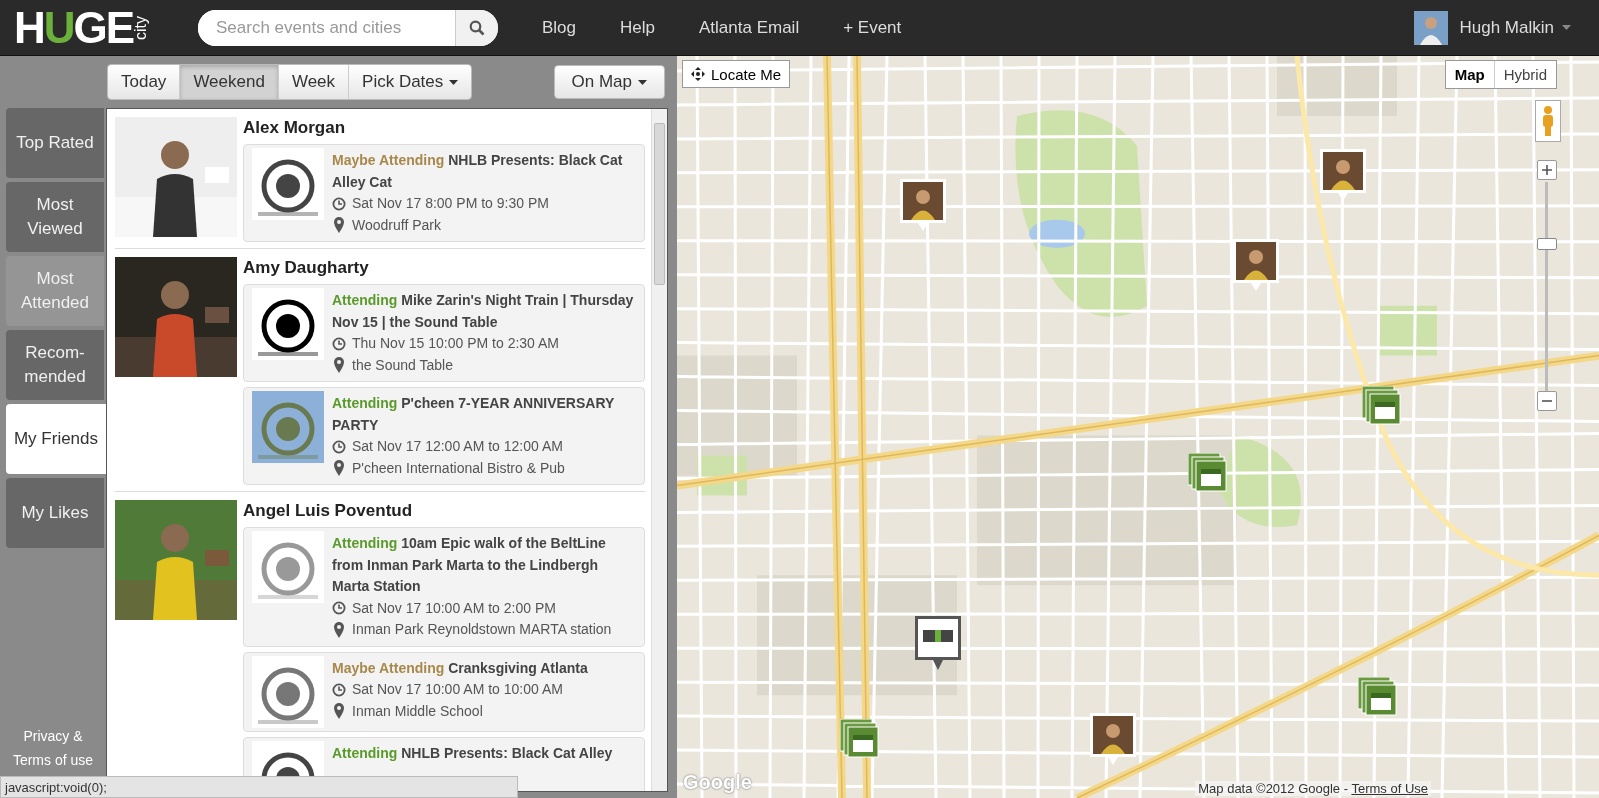 The width and height of the screenshot is (1599, 798). I want to click on event-time: Thu Nov 15 10:00 PM to 2:30 AM, so click(455, 343).